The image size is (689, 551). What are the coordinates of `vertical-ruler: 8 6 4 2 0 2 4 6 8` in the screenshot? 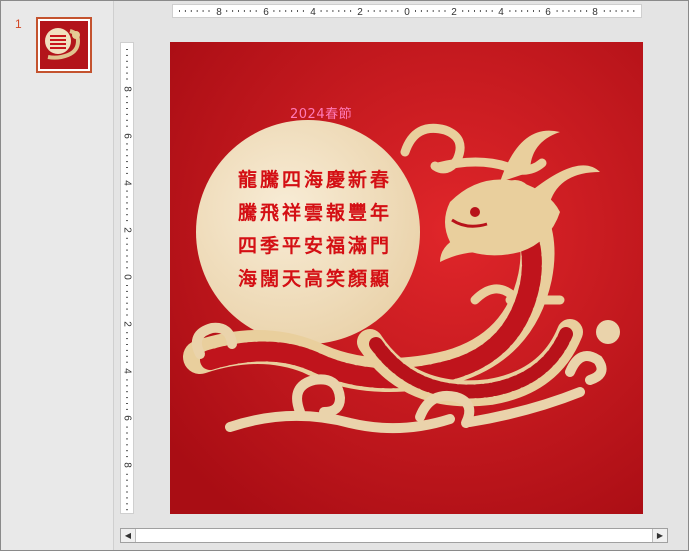 It's located at (127, 278).